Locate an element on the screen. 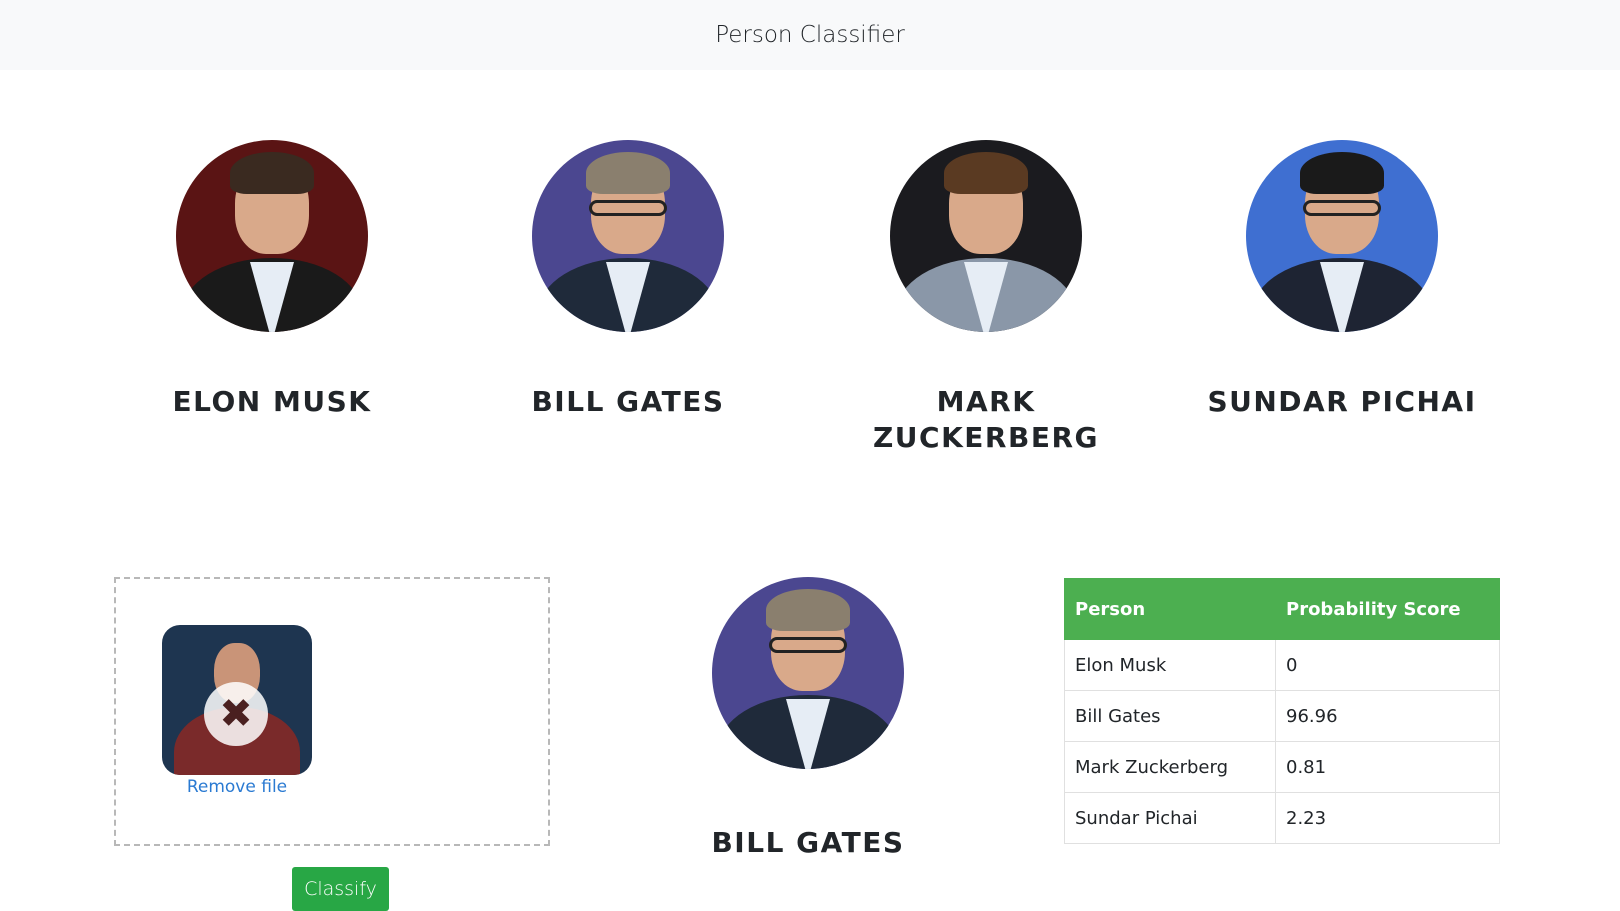 The width and height of the screenshot is (1620, 911). person-card-sundar-pichai: Sundar Pichai is located at coordinates (1342, 280).